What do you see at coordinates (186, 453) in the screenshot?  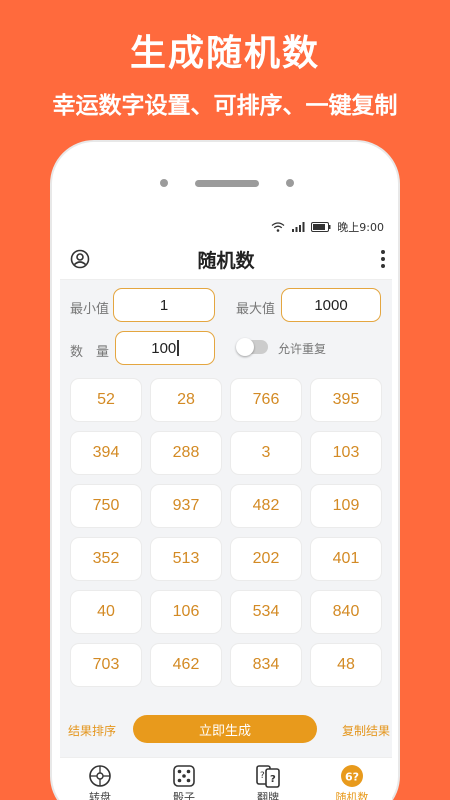 I see `result-cell: 288` at bounding box center [186, 453].